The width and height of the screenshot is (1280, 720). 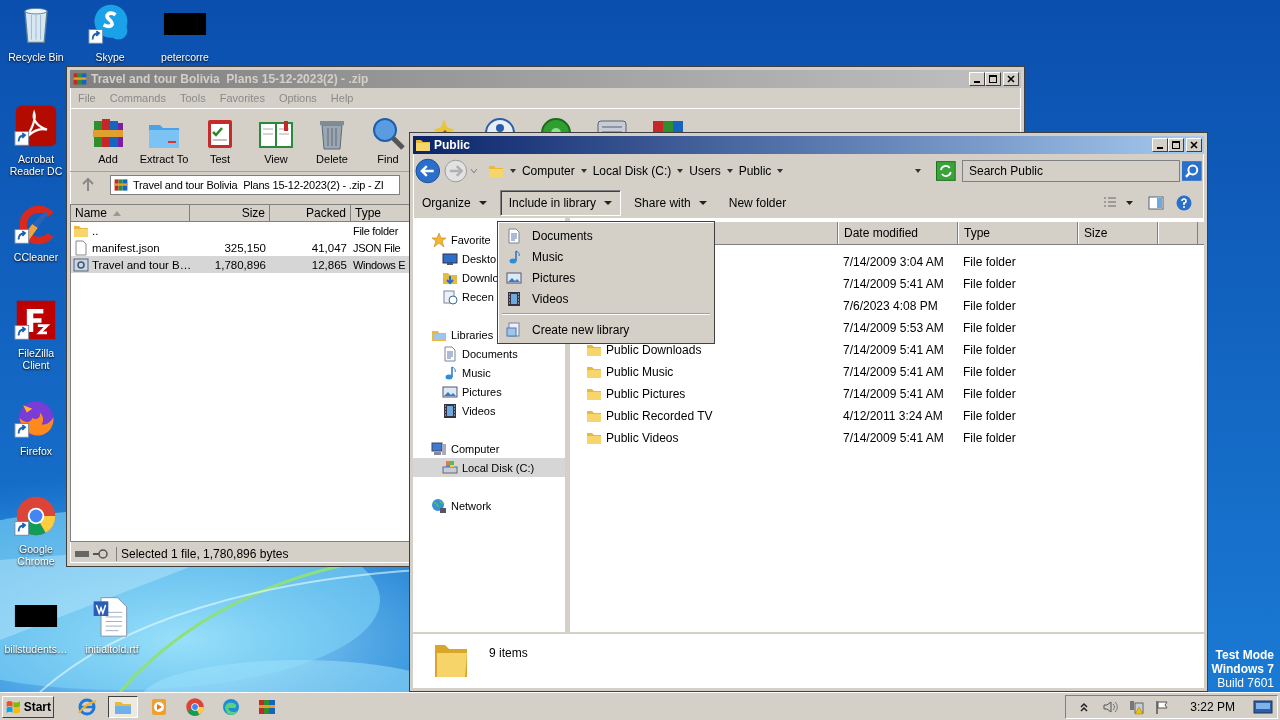 What do you see at coordinates (379, 264) in the screenshot?
I see `table-cell: Windows E` at bounding box center [379, 264].